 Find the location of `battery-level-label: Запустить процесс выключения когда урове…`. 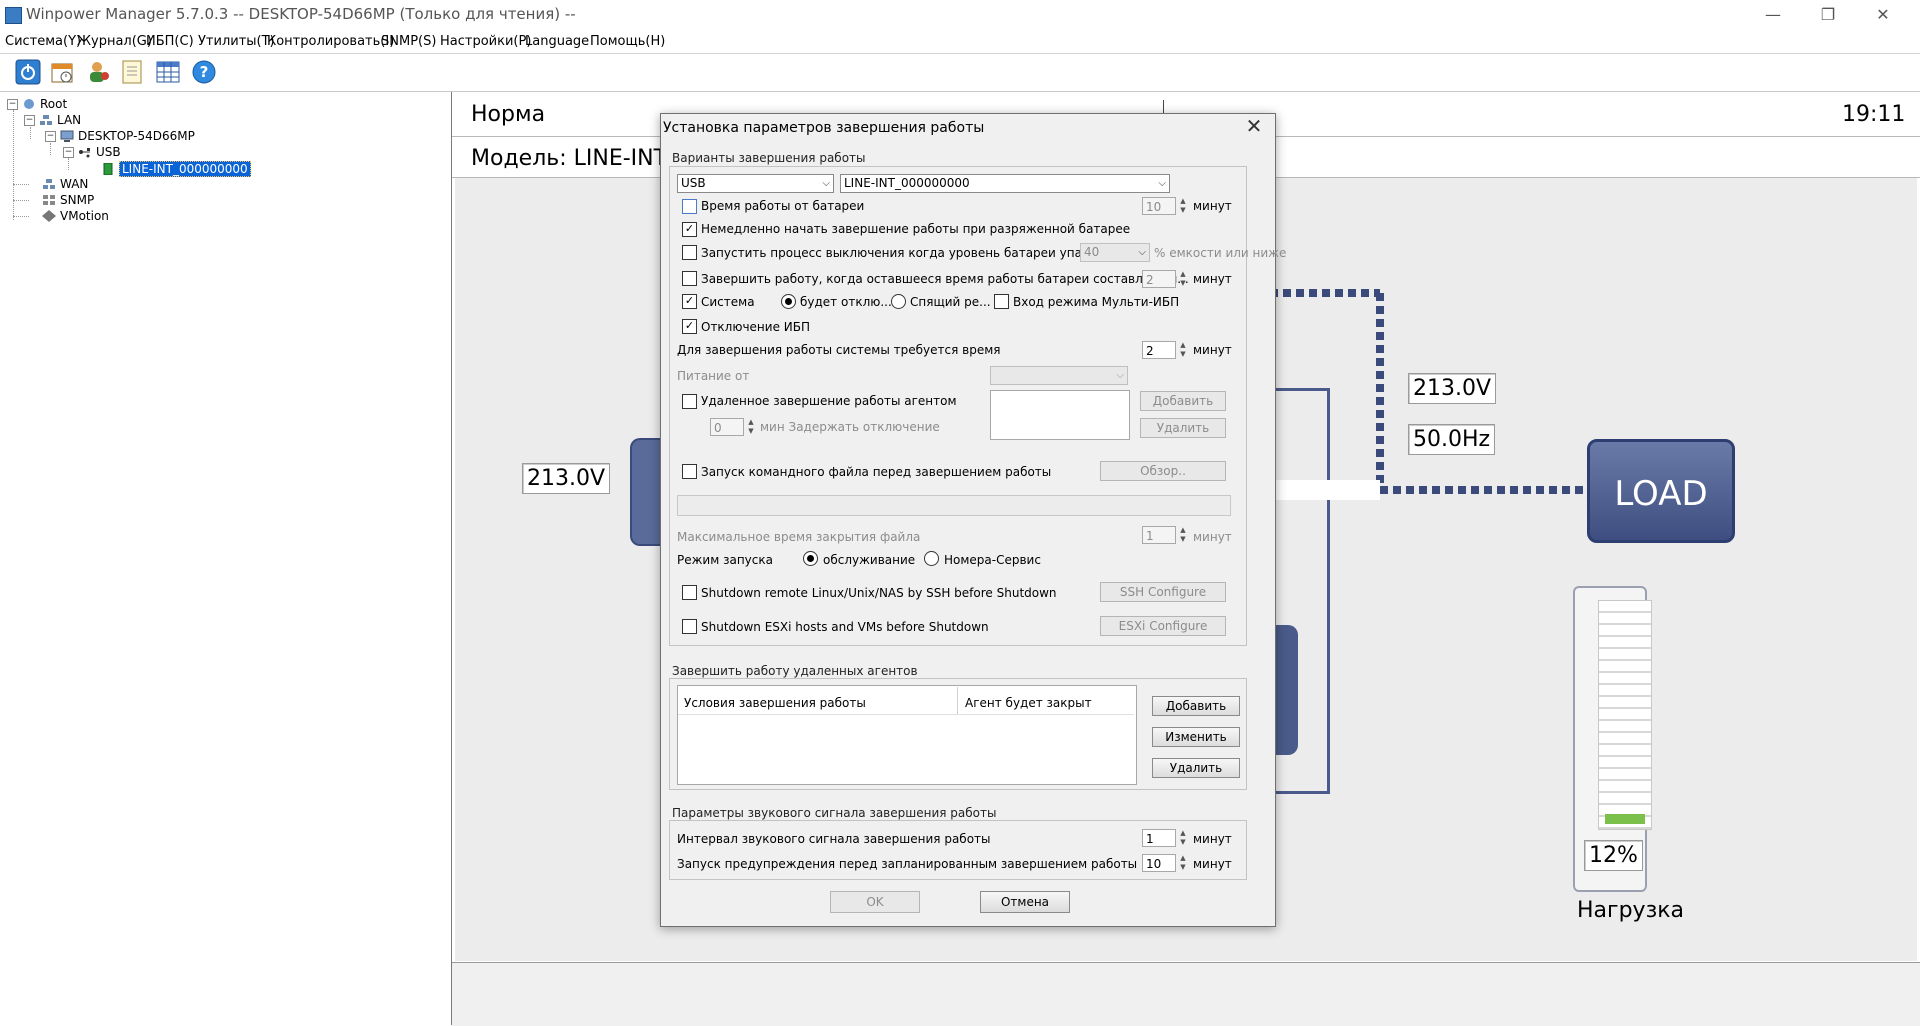

battery-level-label: Запустить процесс выключения когда урове… is located at coordinates (913, 253).